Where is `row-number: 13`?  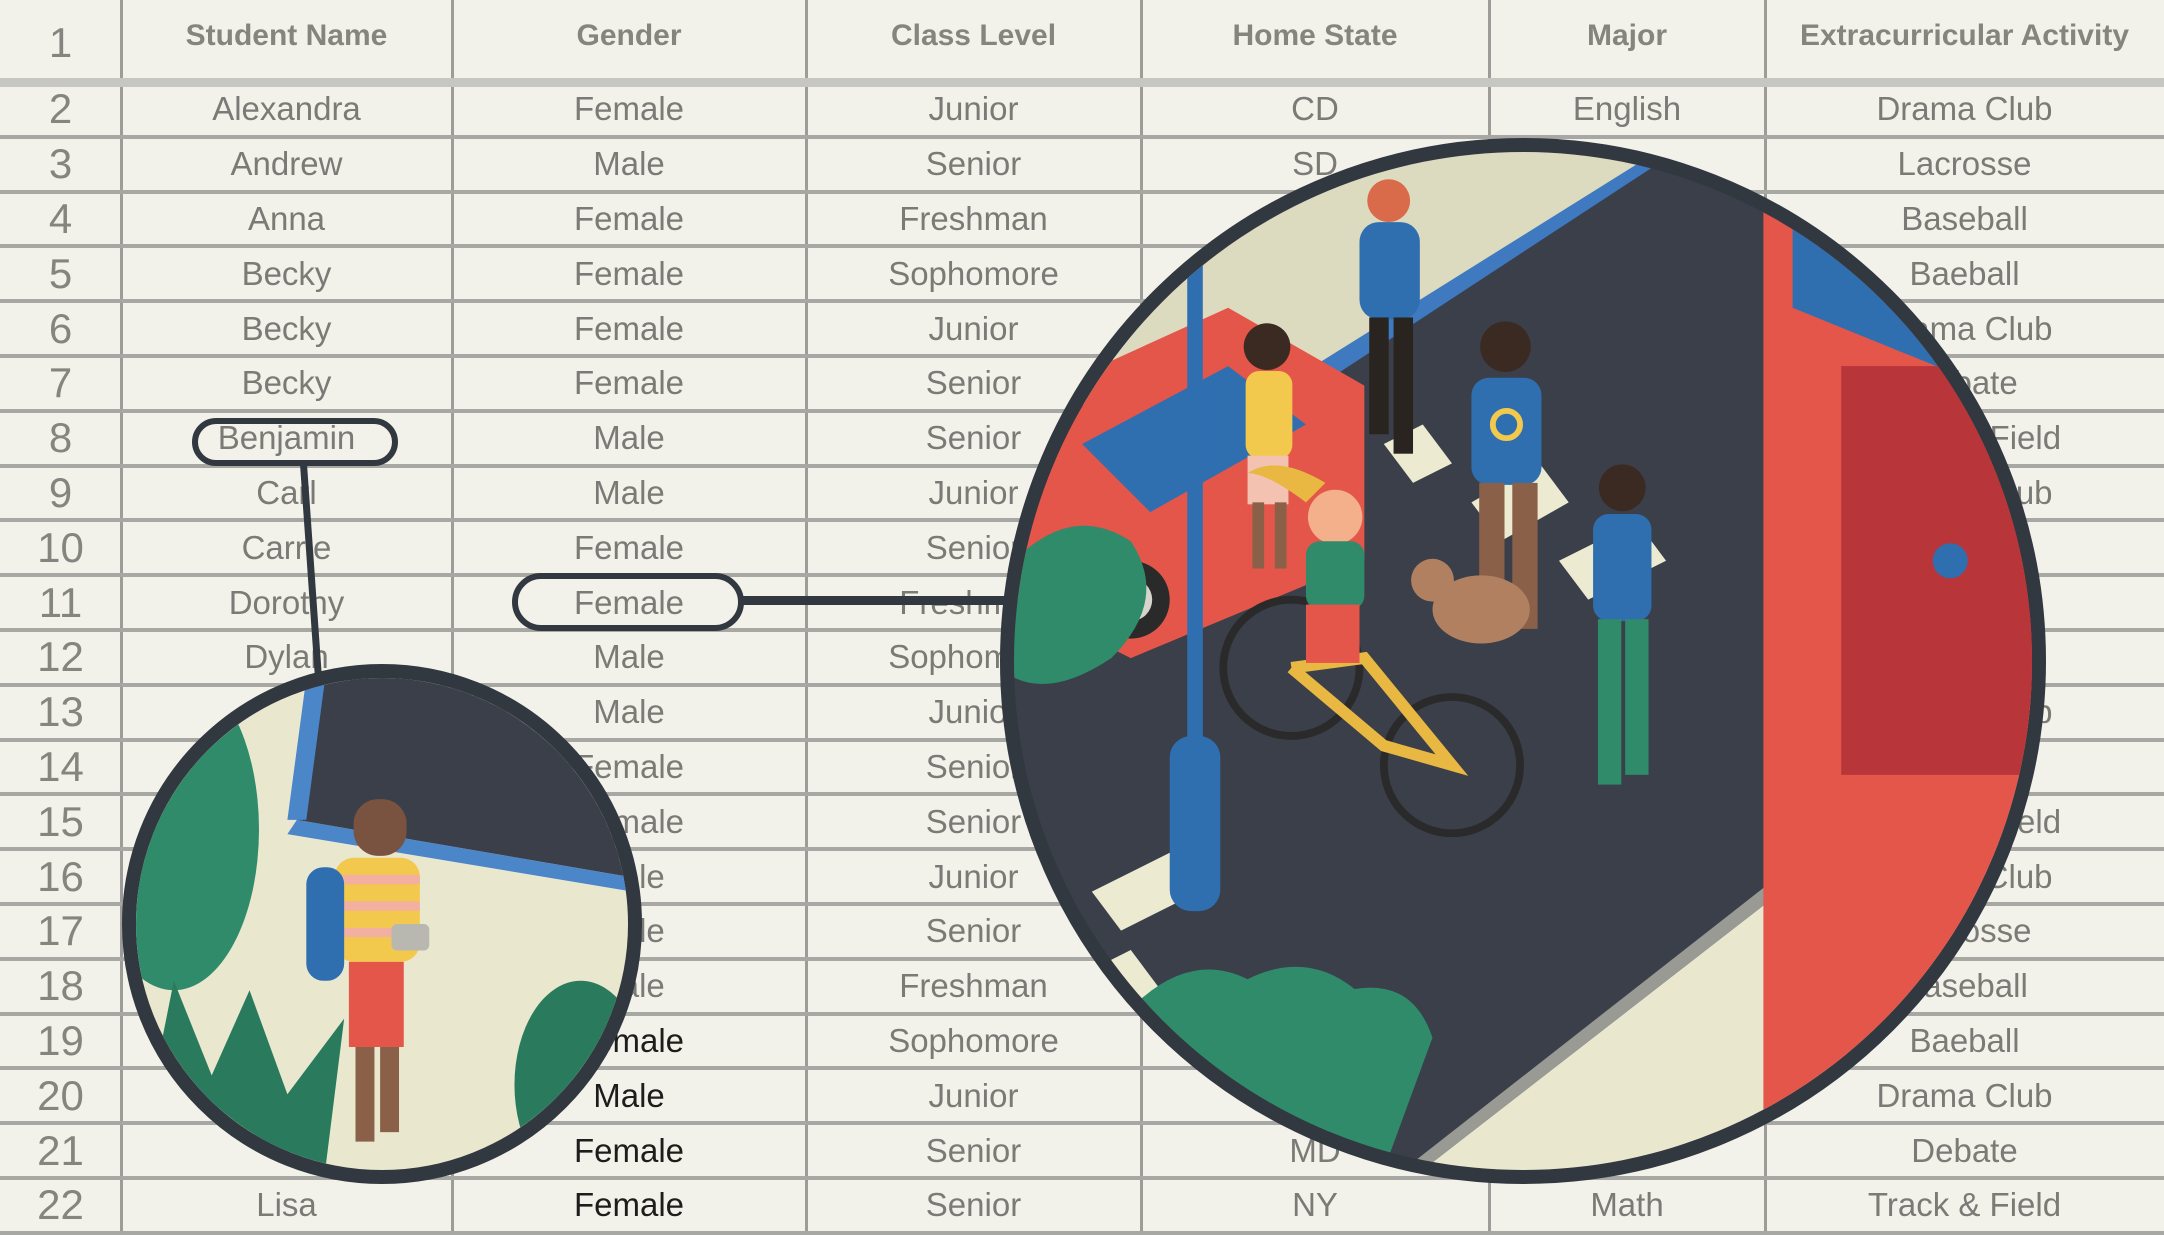
row-number: 13 is located at coordinates (60, 712).